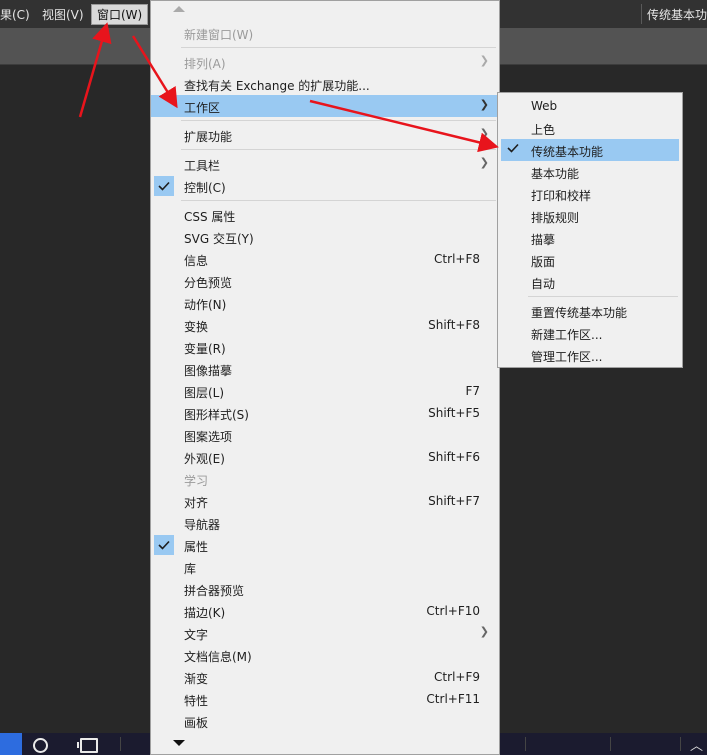 Image resolution: width=707 pixels, height=755 pixels. What do you see at coordinates (196, 503) in the screenshot?
I see `menu-item-label: 对齐` at bounding box center [196, 503].